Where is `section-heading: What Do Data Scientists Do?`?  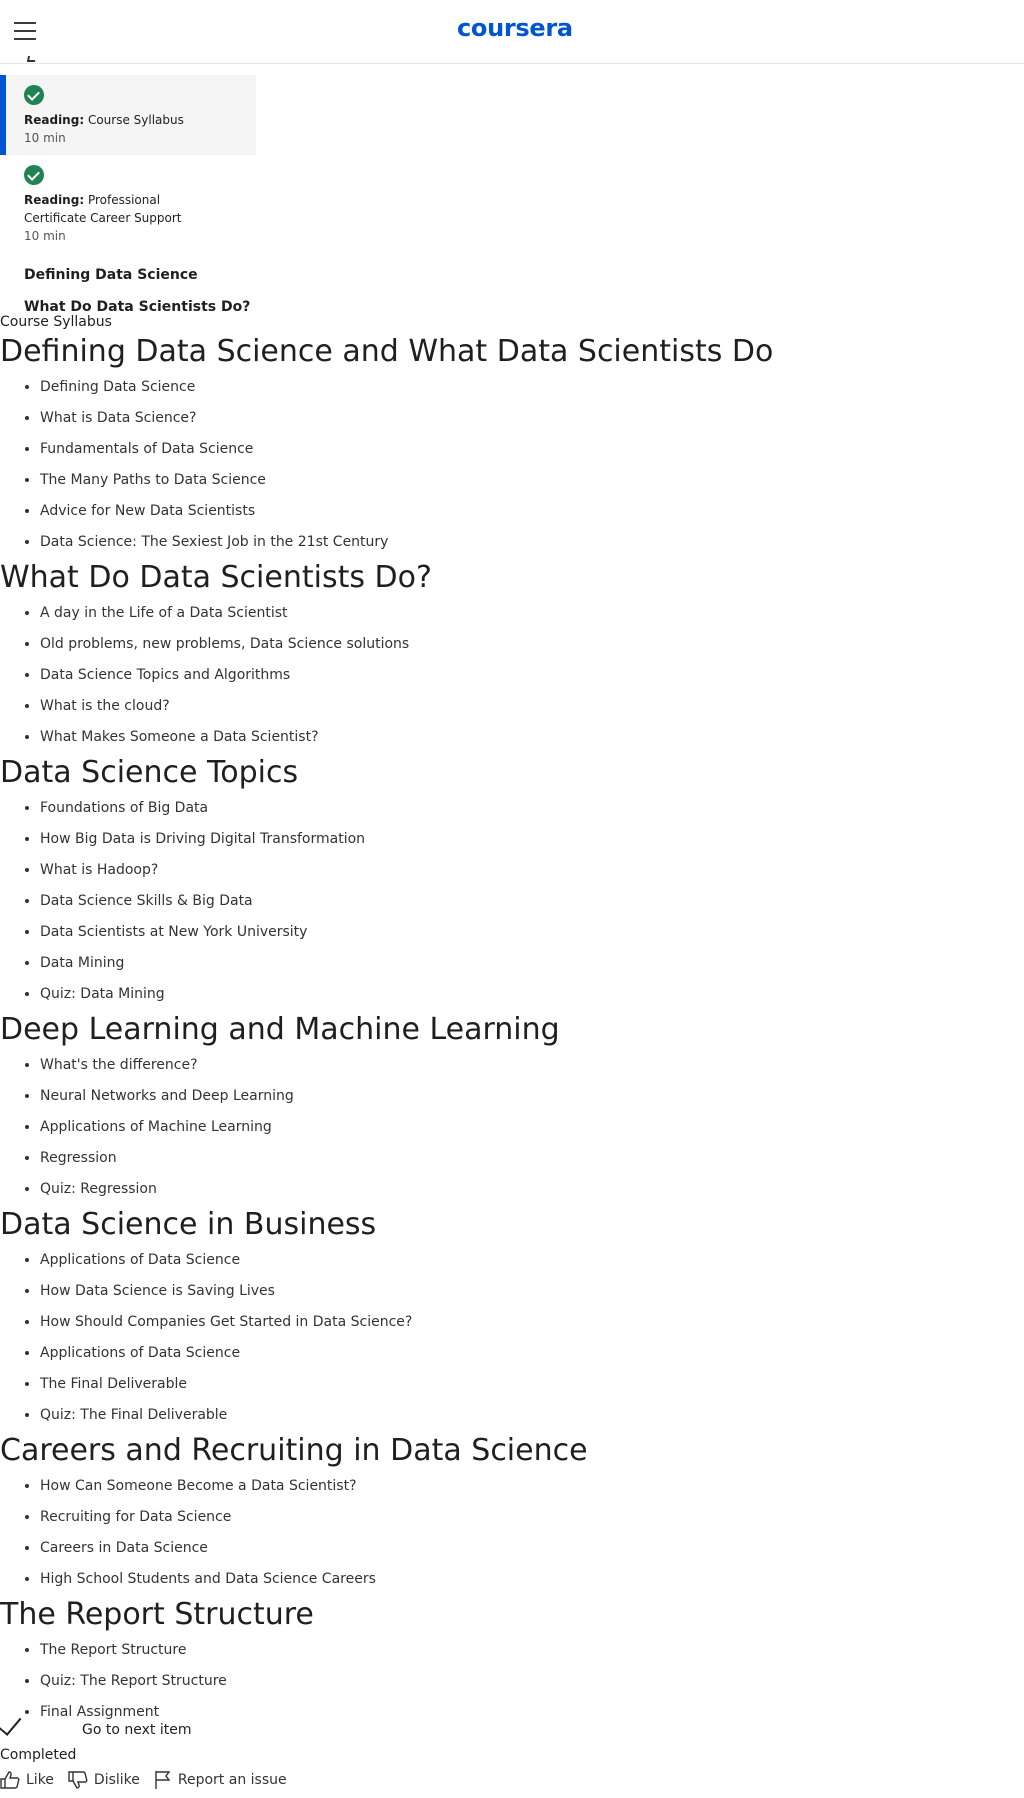 section-heading: What Do Data Scientists Do? is located at coordinates (216, 577).